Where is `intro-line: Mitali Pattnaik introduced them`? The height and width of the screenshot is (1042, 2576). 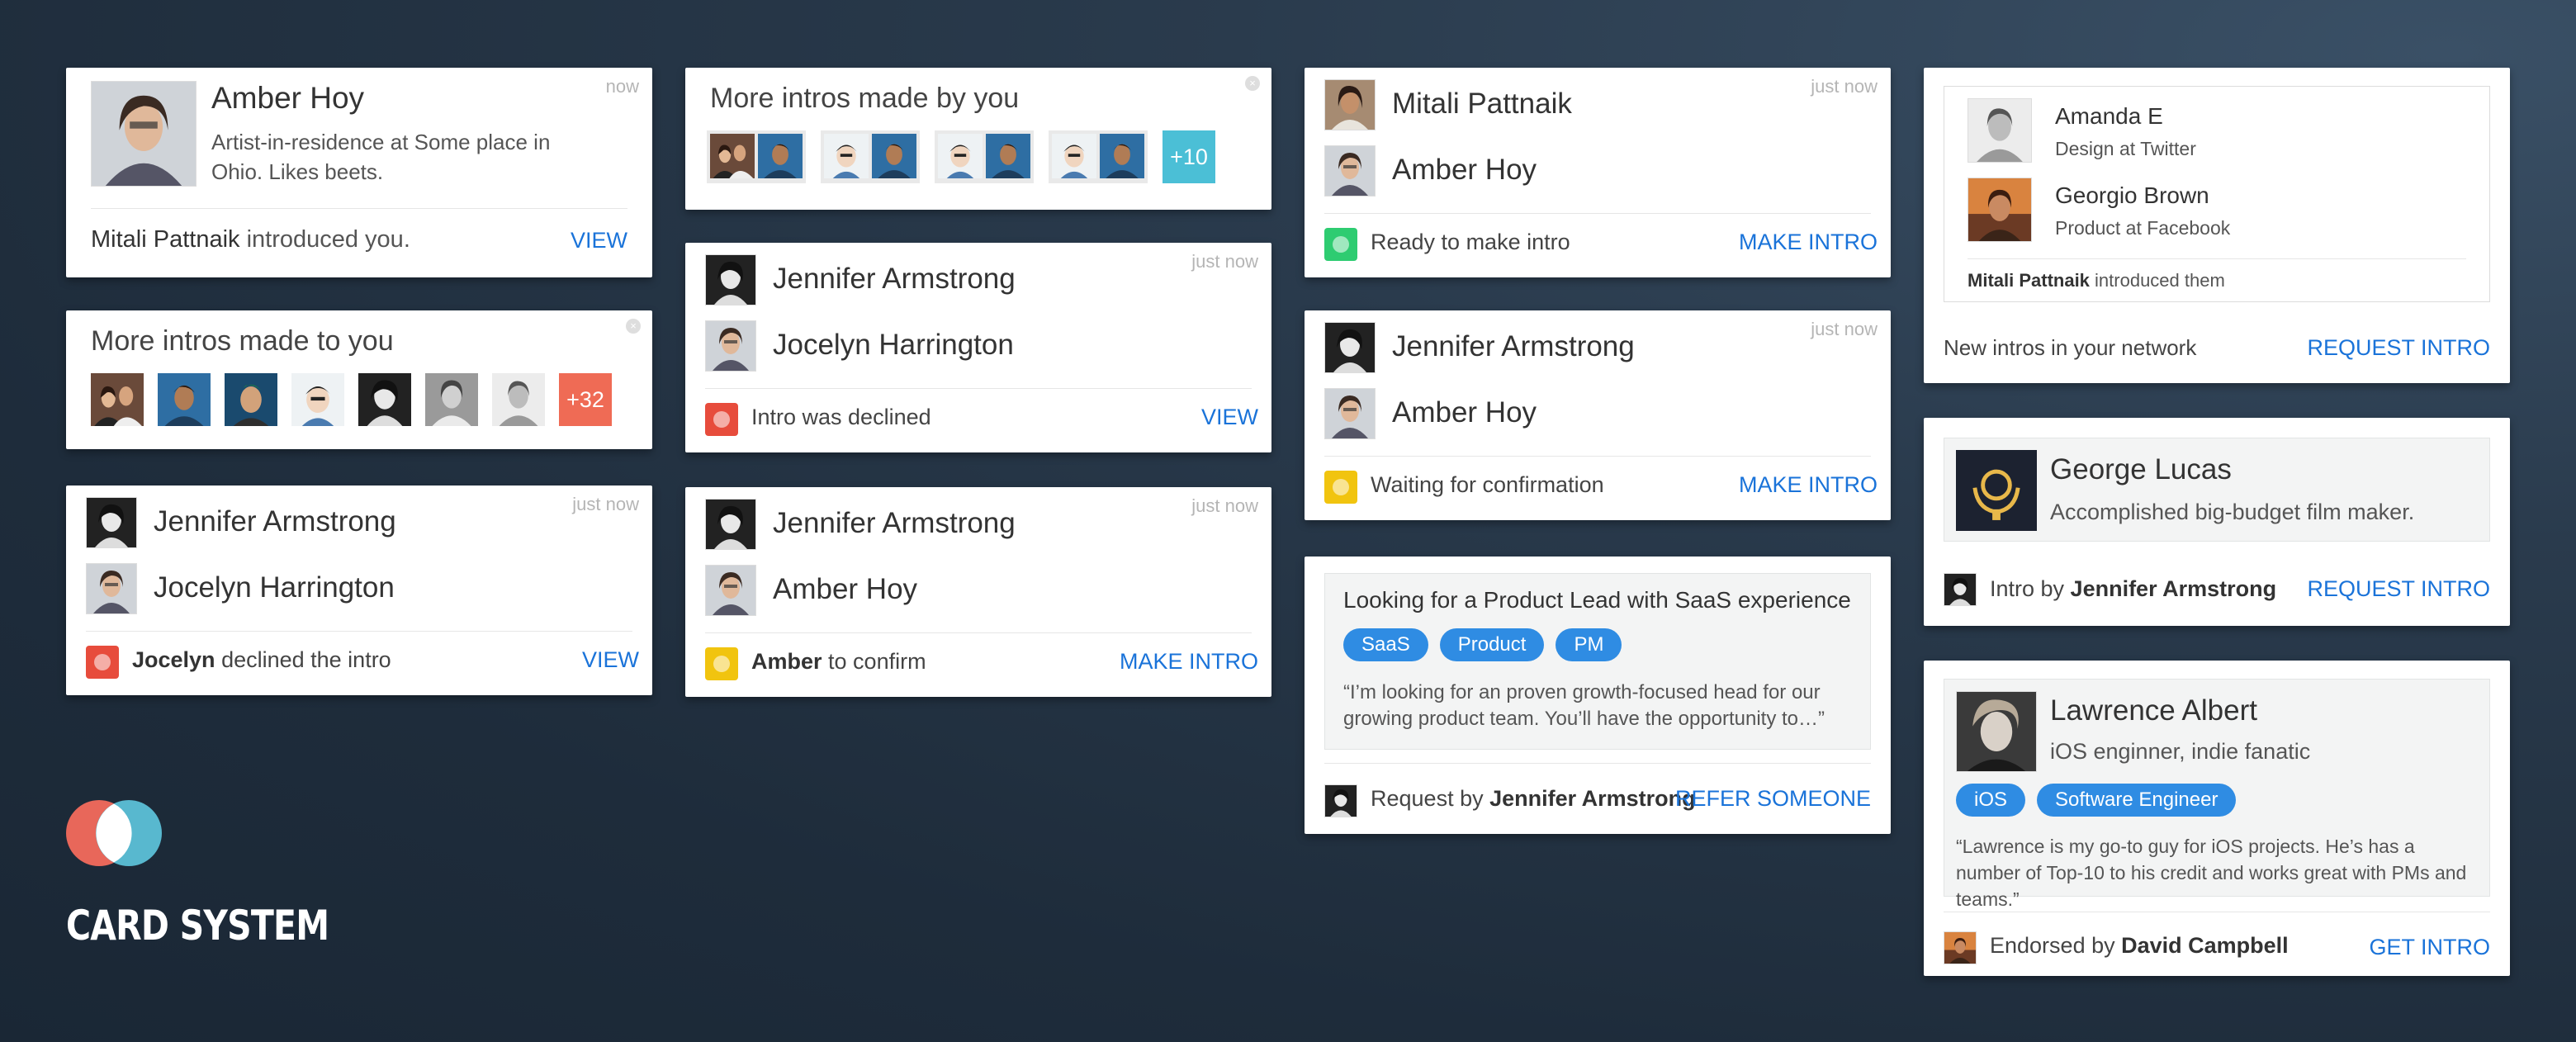
intro-line: Mitali Pattnaik introduced them is located at coordinates (2096, 280).